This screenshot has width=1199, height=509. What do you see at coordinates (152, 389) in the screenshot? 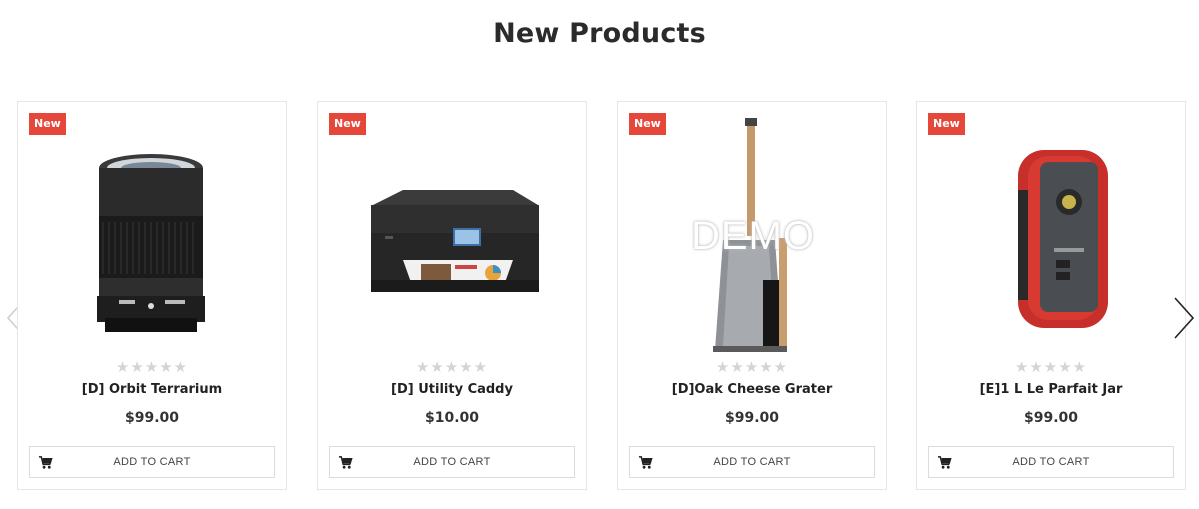
I see `product-name: [D] Orbit Terrarium` at bounding box center [152, 389].